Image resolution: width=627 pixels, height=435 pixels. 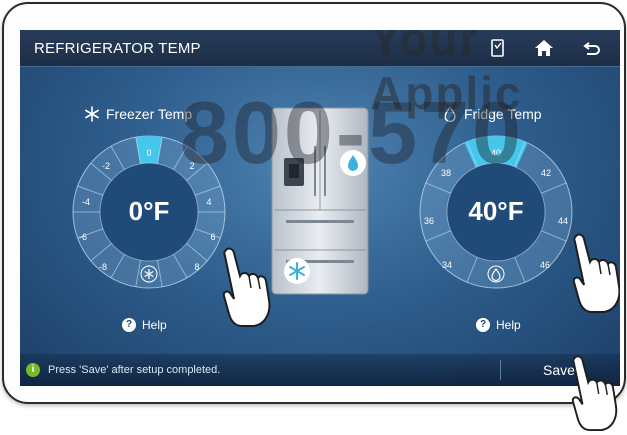 What do you see at coordinates (33, 370) in the screenshot?
I see `info-icon: i` at bounding box center [33, 370].